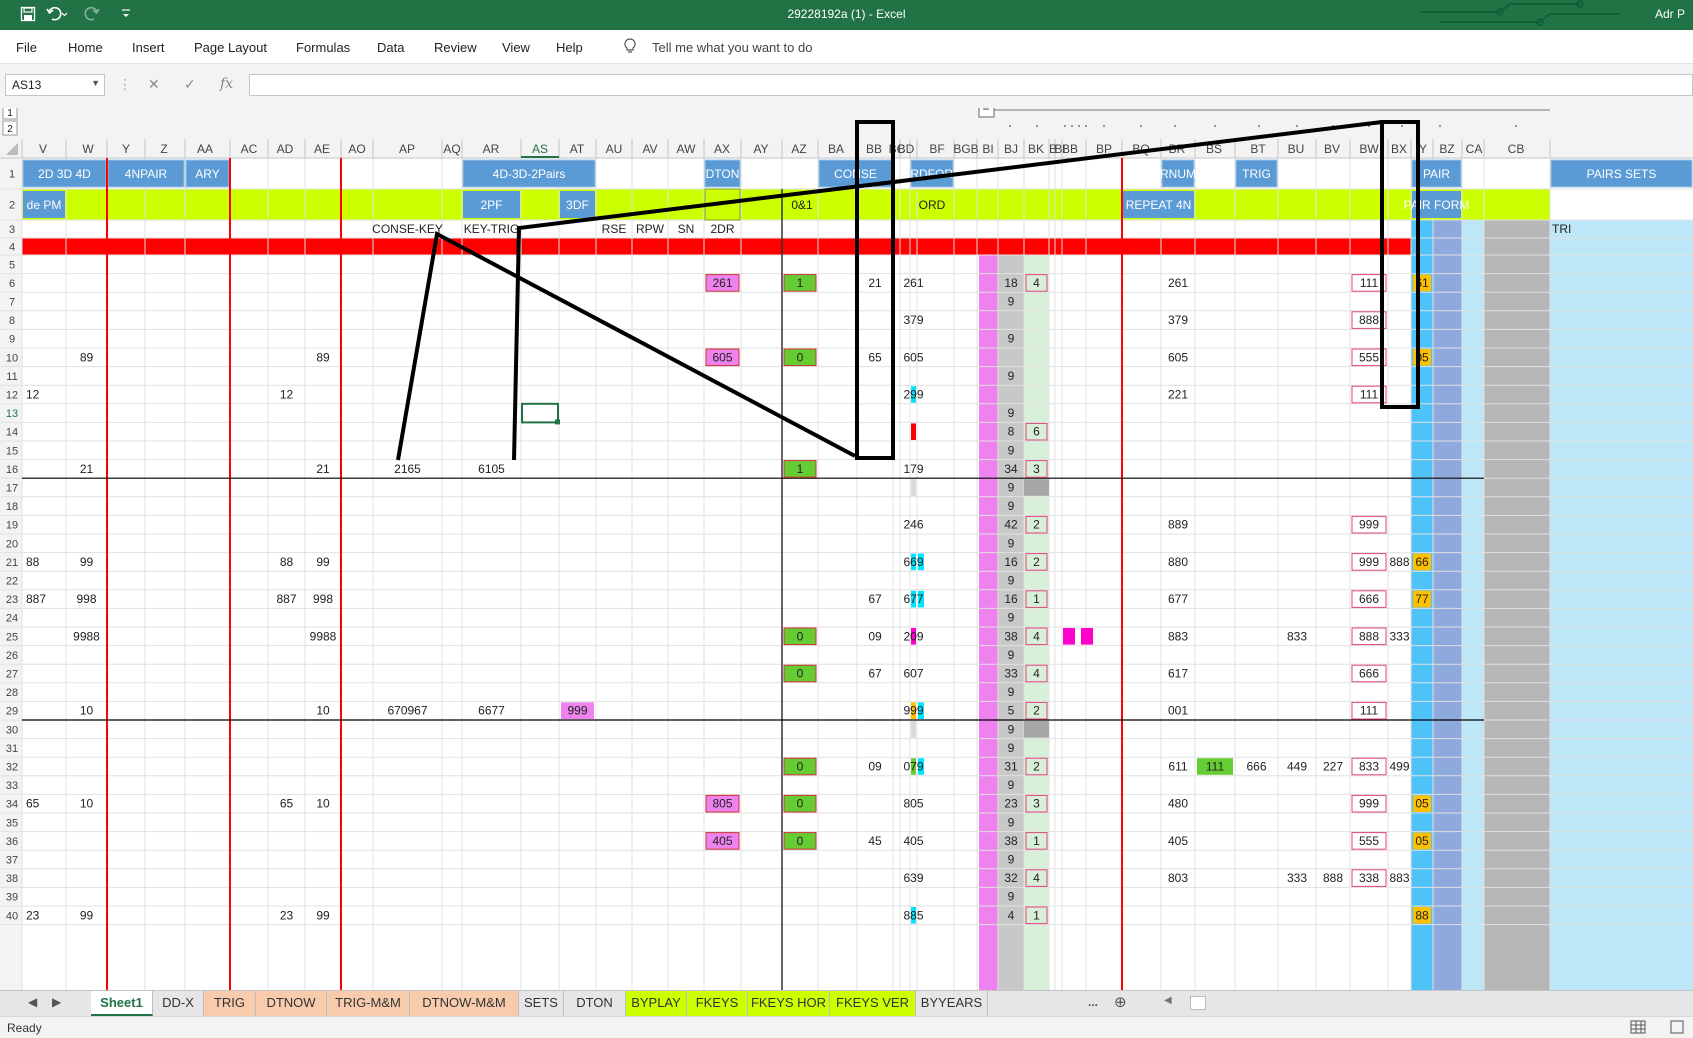 This screenshot has height=1038, width=1693. Describe the element at coordinates (12, 175) in the screenshot. I see `row-header-1: 1` at that location.